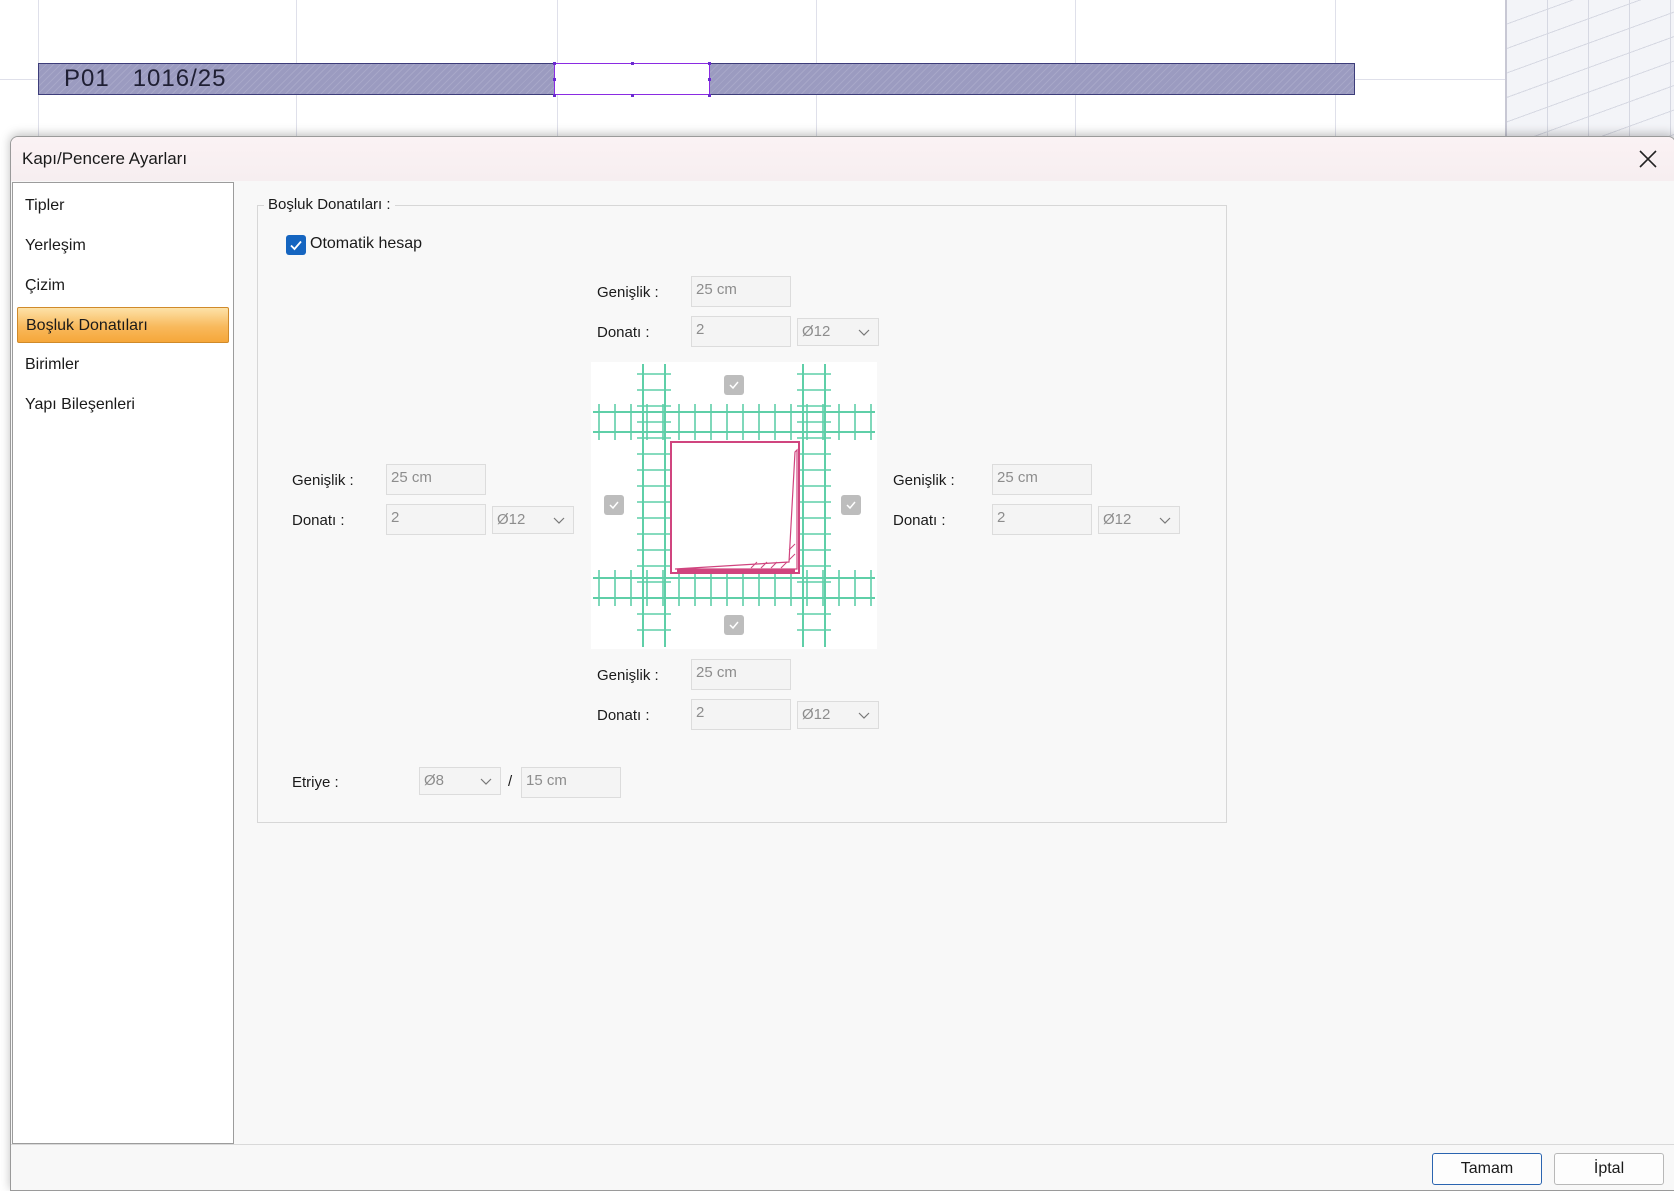 The height and width of the screenshot is (1191, 1674). Describe the element at coordinates (1139, 520) in the screenshot. I see `right-bar-diameter-select: Ø12` at that location.